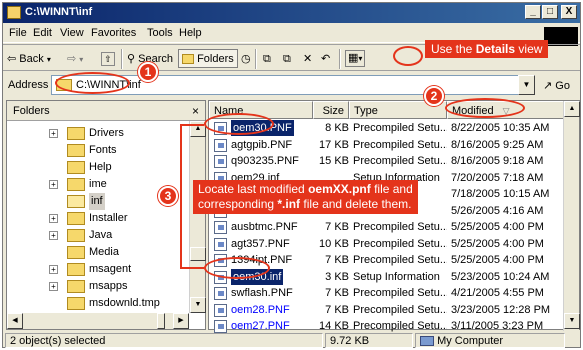 This screenshot has width=583, height=350. Describe the element at coordinates (246, 59) in the screenshot. I see `history-button: ◷` at that location.